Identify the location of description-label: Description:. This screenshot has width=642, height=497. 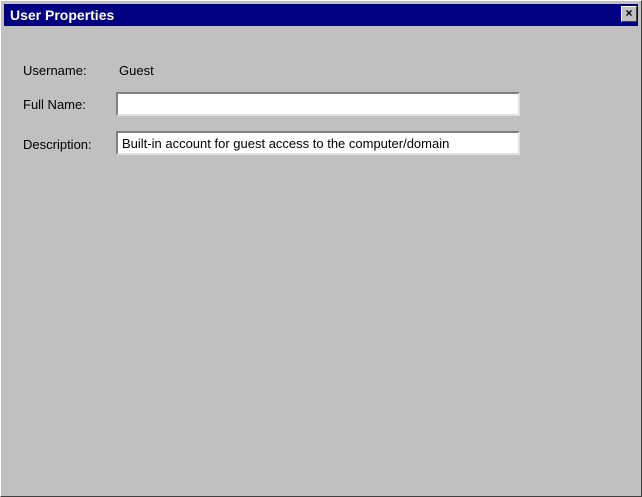
(57, 144).